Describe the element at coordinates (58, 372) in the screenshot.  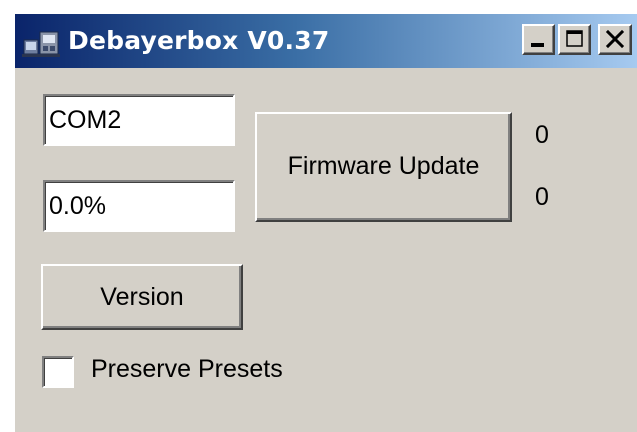
I see `preserve-presets-checkbox` at that location.